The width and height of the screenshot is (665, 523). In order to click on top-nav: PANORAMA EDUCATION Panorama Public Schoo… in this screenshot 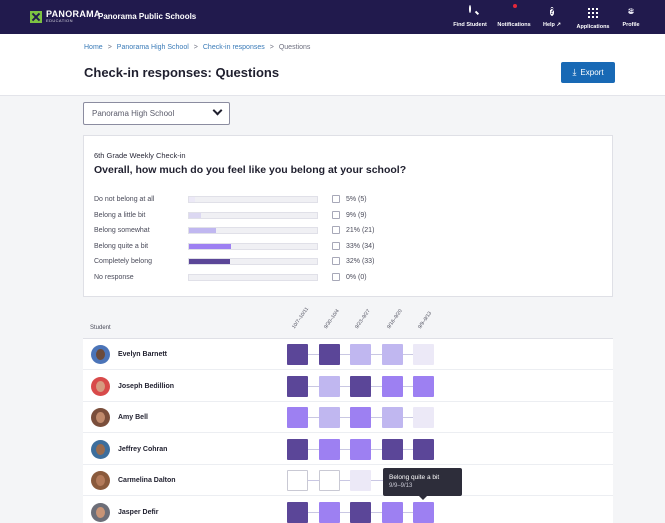, I will do `click(332, 17)`.